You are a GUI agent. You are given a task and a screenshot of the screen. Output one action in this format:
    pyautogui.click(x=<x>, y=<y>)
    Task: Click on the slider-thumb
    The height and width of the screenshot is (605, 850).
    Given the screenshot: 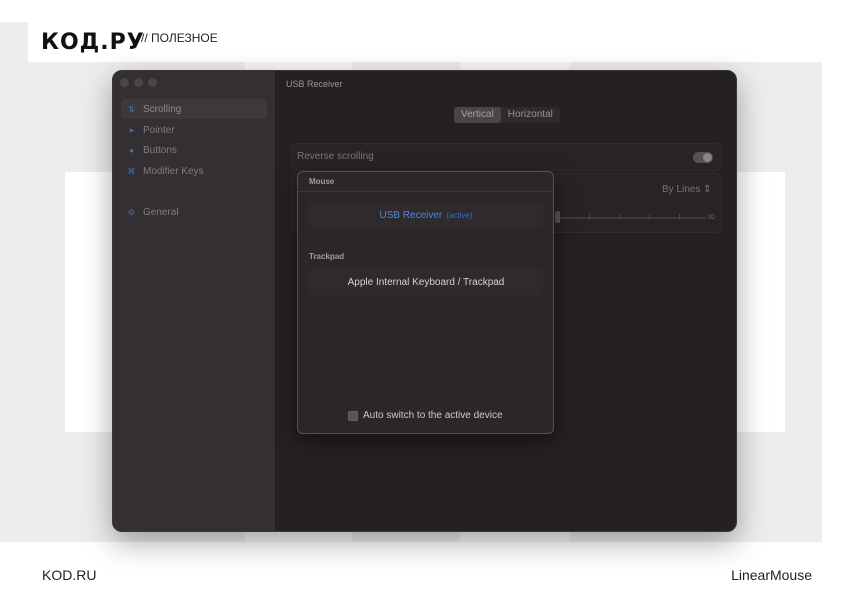 What is the action you would take?
    pyautogui.click(x=557, y=217)
    